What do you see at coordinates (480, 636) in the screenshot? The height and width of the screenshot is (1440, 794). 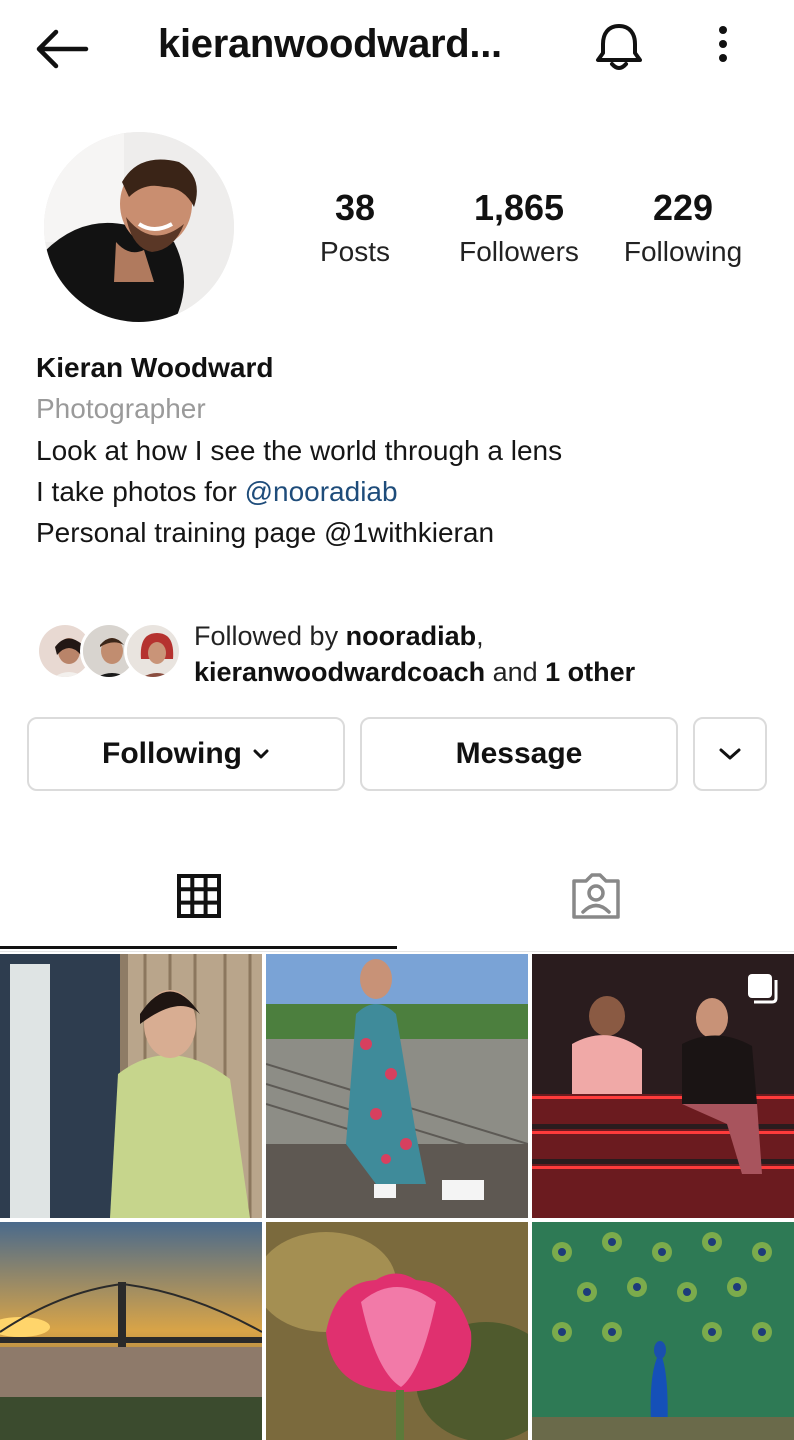 I see `followed-by-sep: ,` at bounding box center [480, 636].